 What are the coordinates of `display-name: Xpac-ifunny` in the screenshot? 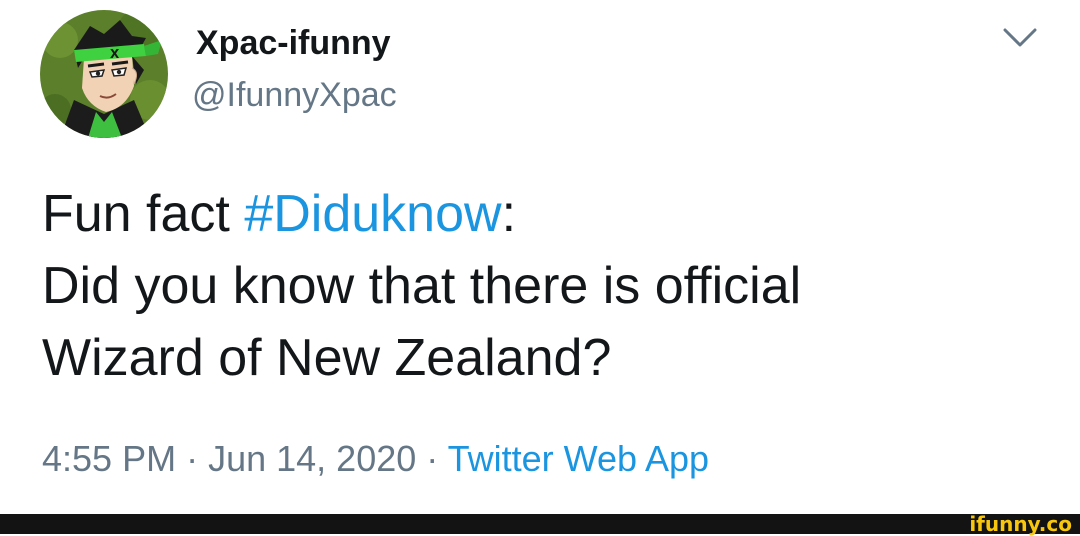 It's located at (293, 43).